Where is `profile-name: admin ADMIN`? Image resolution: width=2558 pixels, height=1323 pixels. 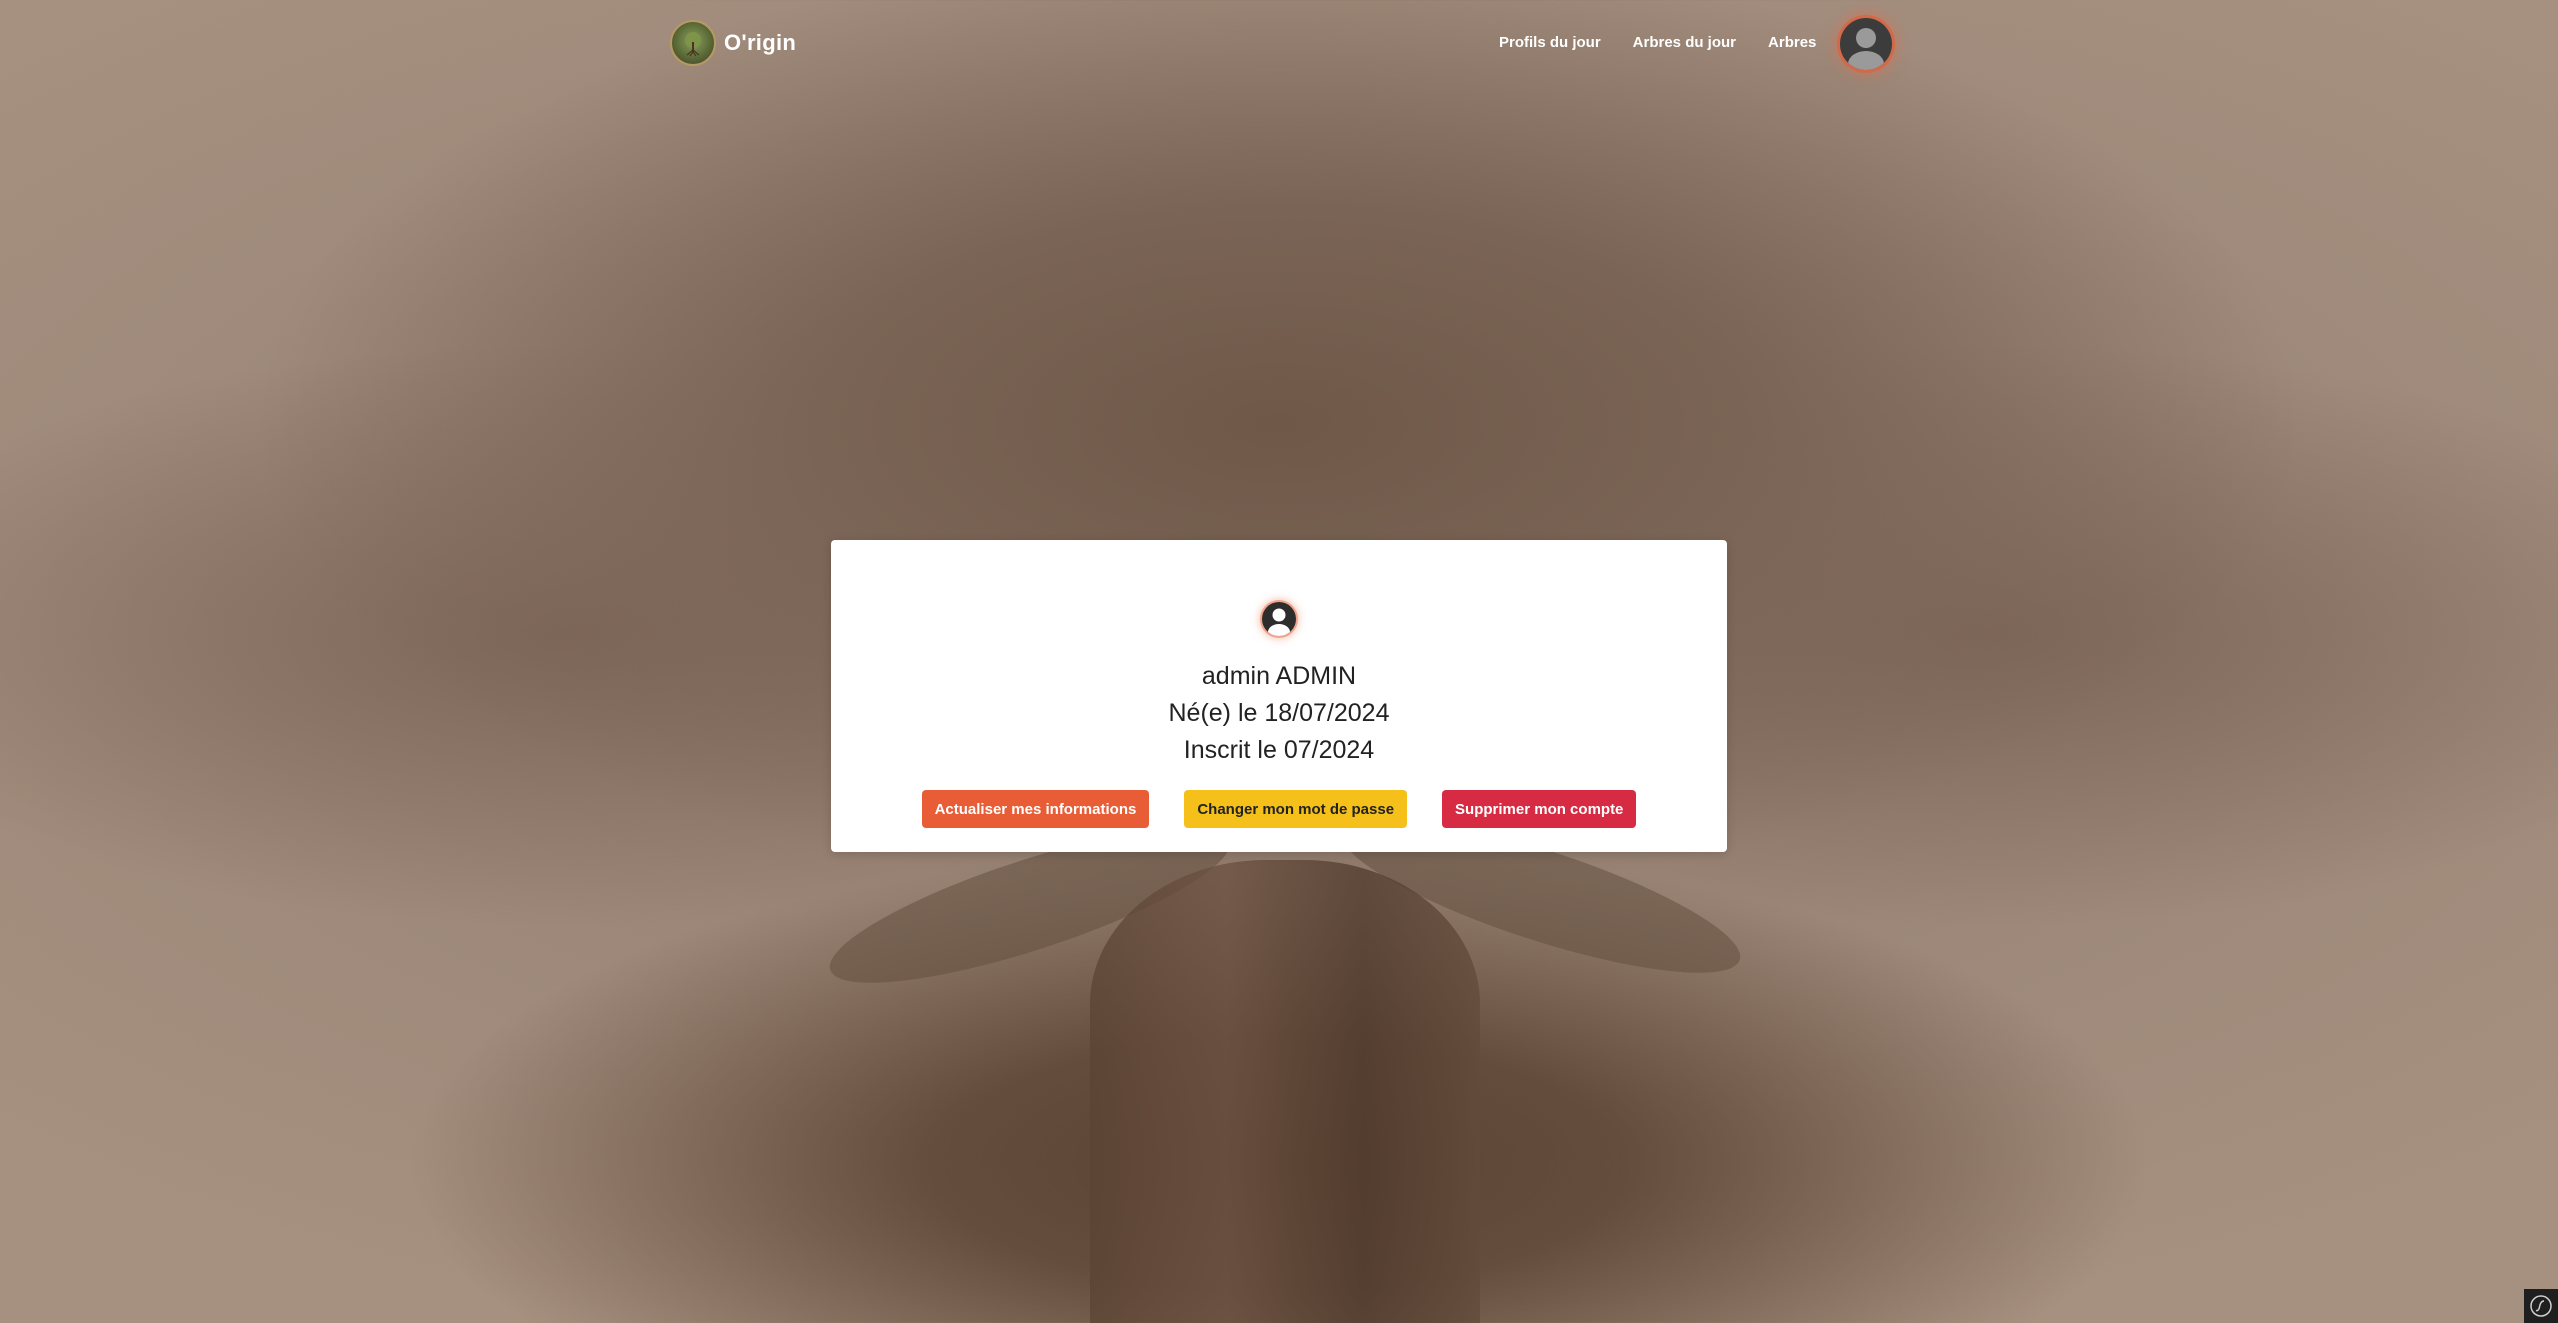
profile-name: admin ADMIN is located at coordinates (1279, 676).